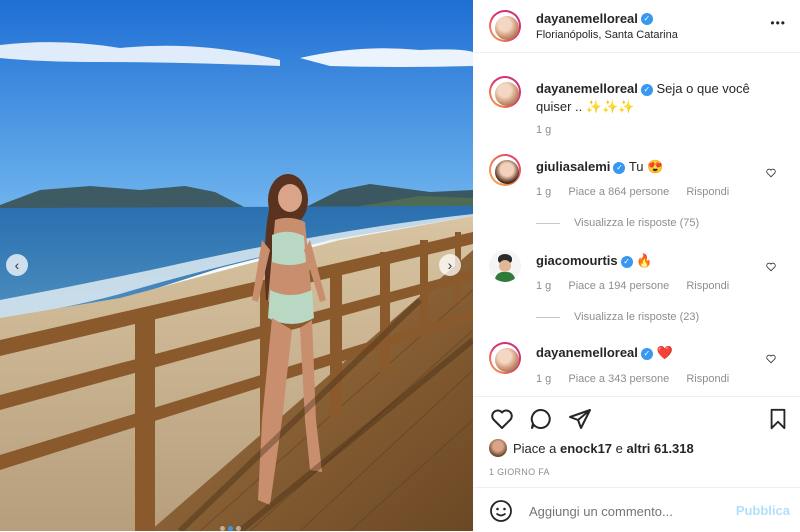 This screenshot has height=532, width=800. I want to click on bookmark-icon, so click(778, 419).